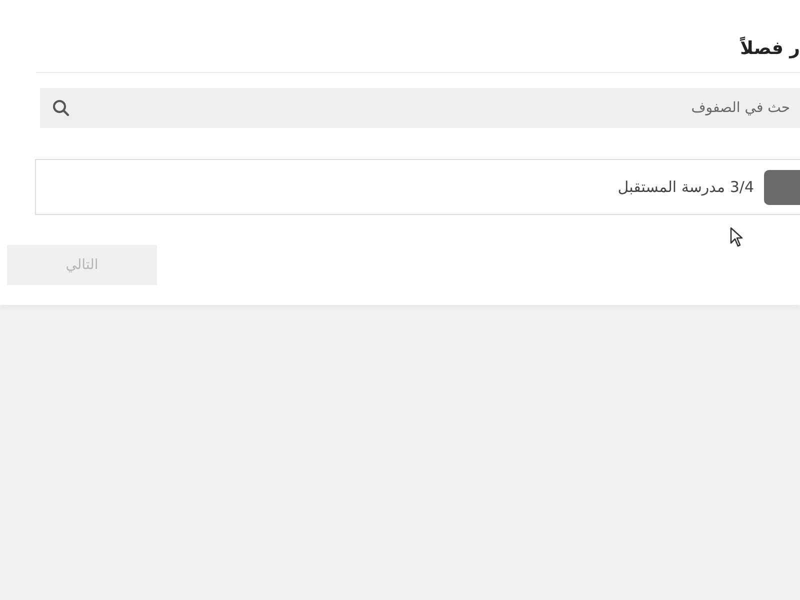  Describe the element at coordinates (420, 108) in the screenshot. I see `search-field: حث في الصفوف` at that location.